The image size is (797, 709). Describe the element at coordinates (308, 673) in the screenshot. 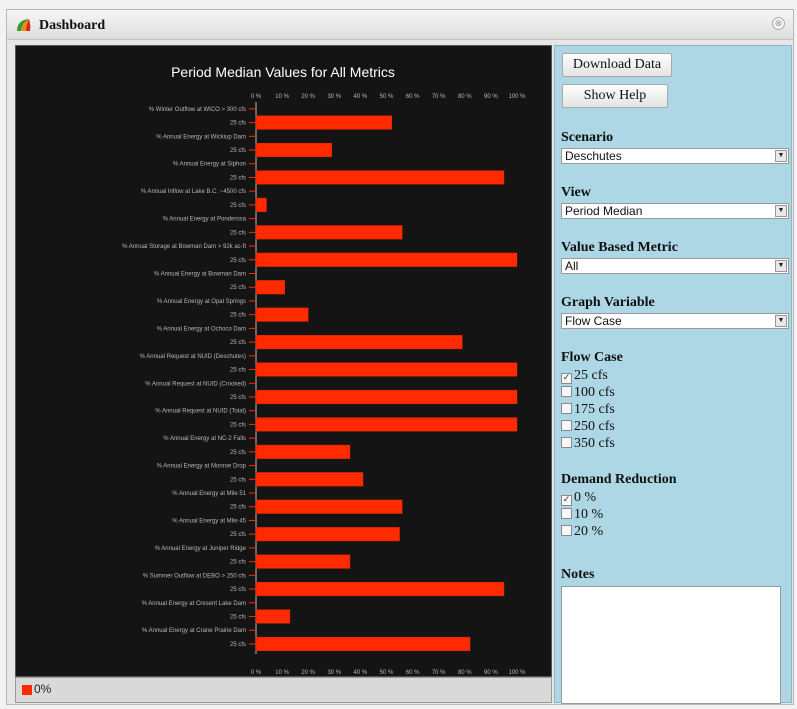

I see `x-tick-label-bottom: 20 %` at that location.